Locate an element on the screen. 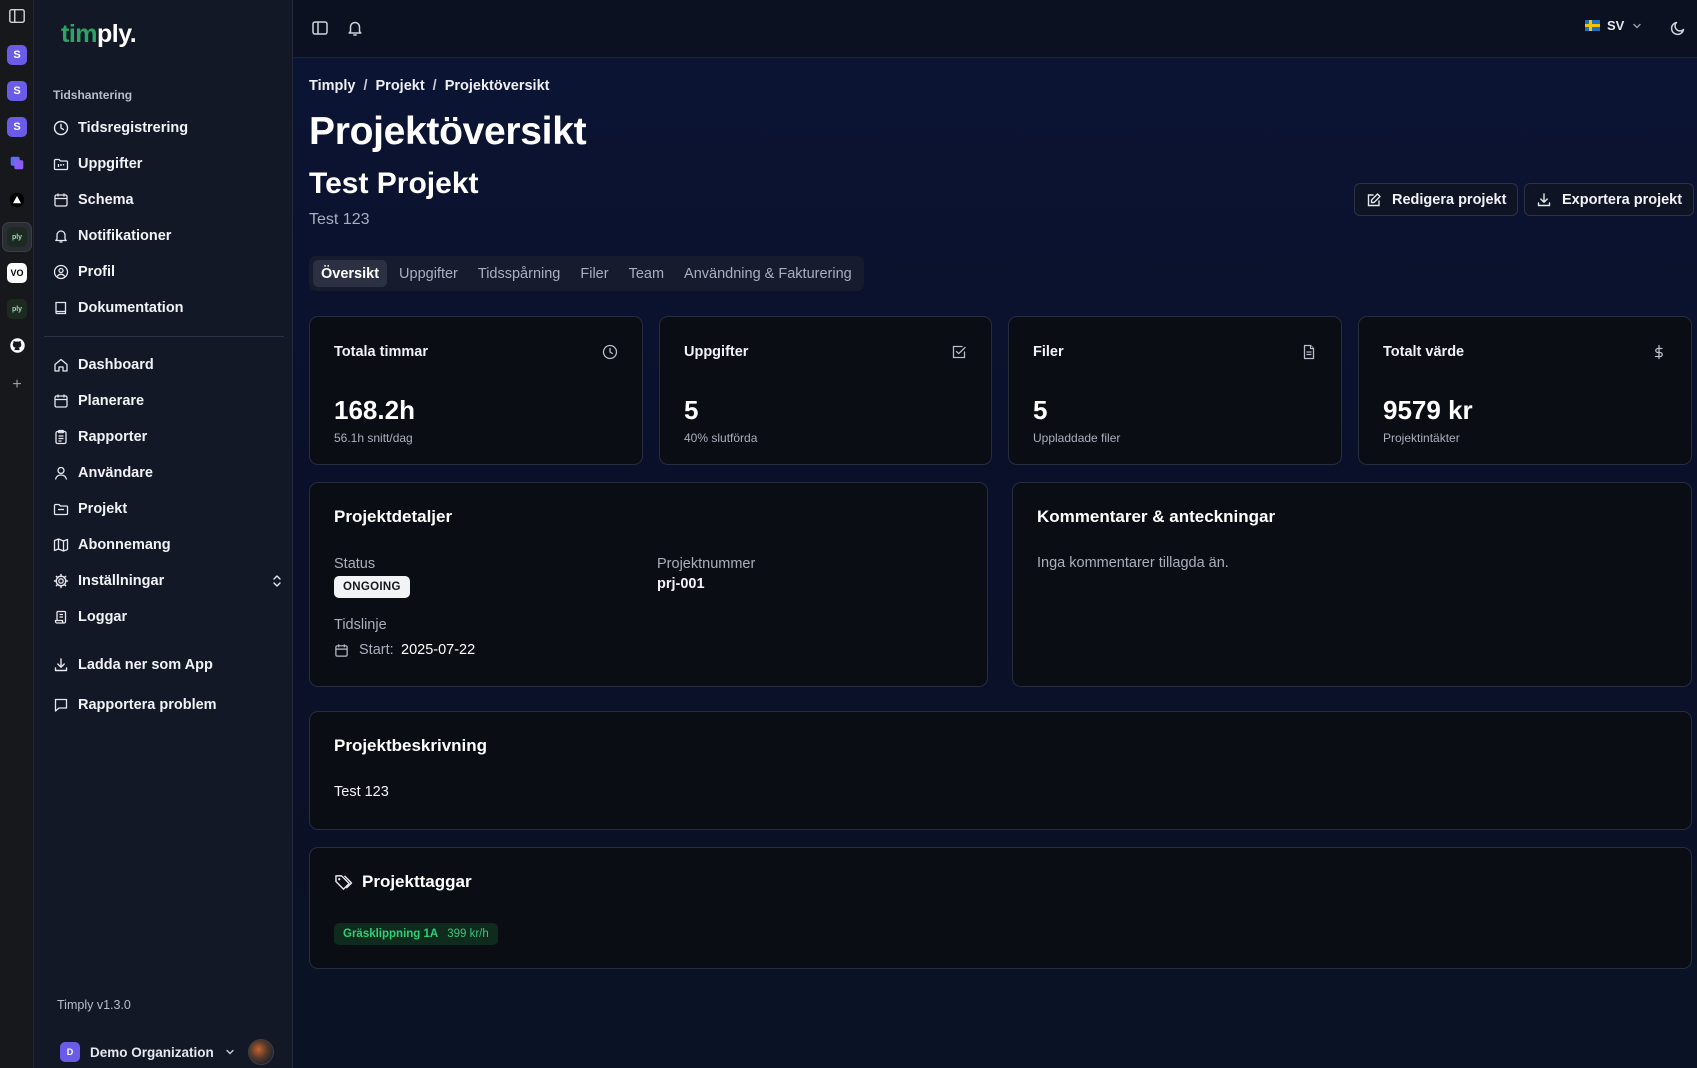  timeline-label: Tidslinje is located at coordinates (360, 625).